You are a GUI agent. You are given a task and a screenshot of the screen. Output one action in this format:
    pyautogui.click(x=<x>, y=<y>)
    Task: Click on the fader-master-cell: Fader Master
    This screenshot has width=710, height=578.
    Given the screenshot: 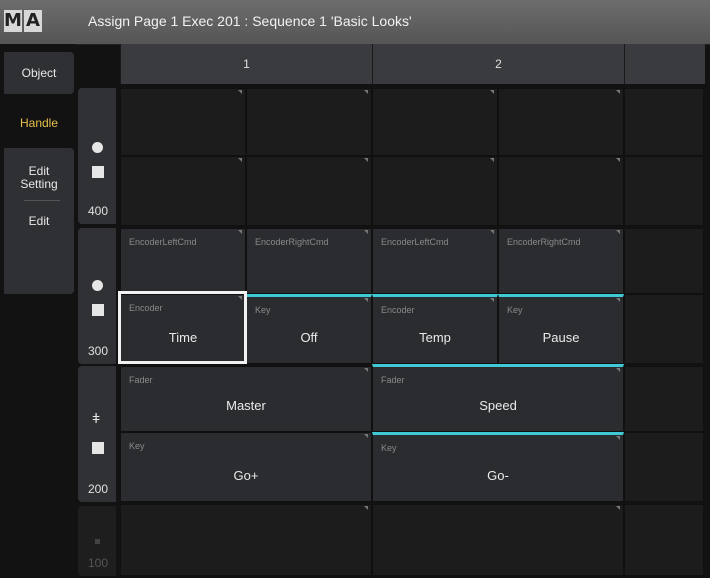 What is the action you would take?
    pyautogui.click(x=246, y=399)
    